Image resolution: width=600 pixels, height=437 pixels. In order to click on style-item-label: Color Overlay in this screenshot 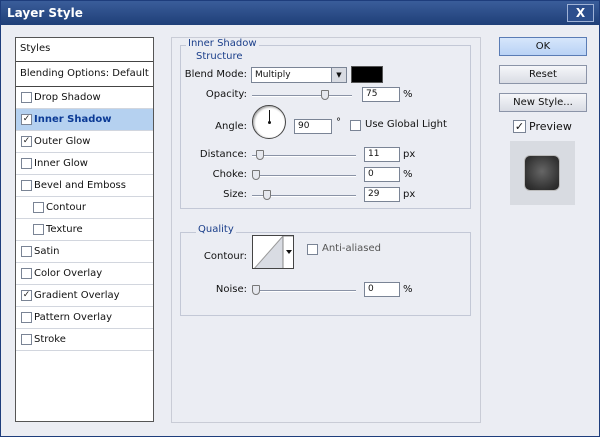, I will do `click(68, 273)`.